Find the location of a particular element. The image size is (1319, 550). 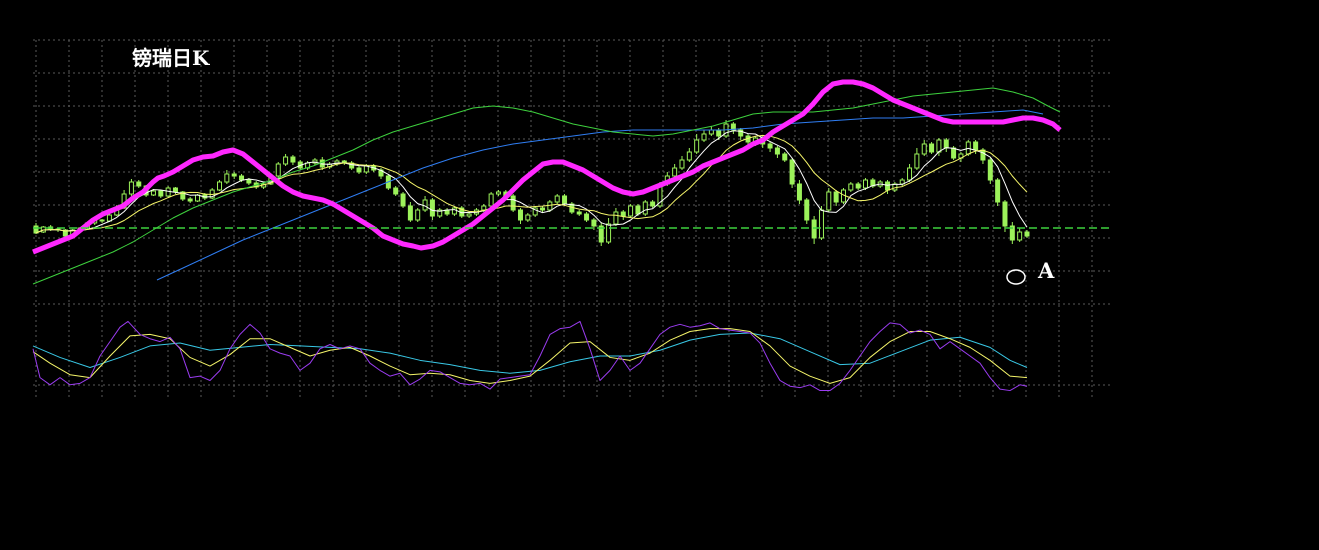

oscillator-k-line is located at coordinates (530, 356).